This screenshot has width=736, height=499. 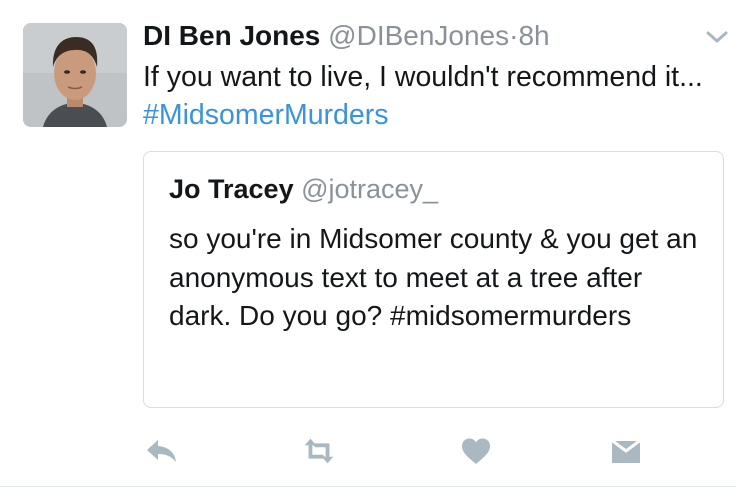 I want to click on reply-button, so click(x=162, y=451).